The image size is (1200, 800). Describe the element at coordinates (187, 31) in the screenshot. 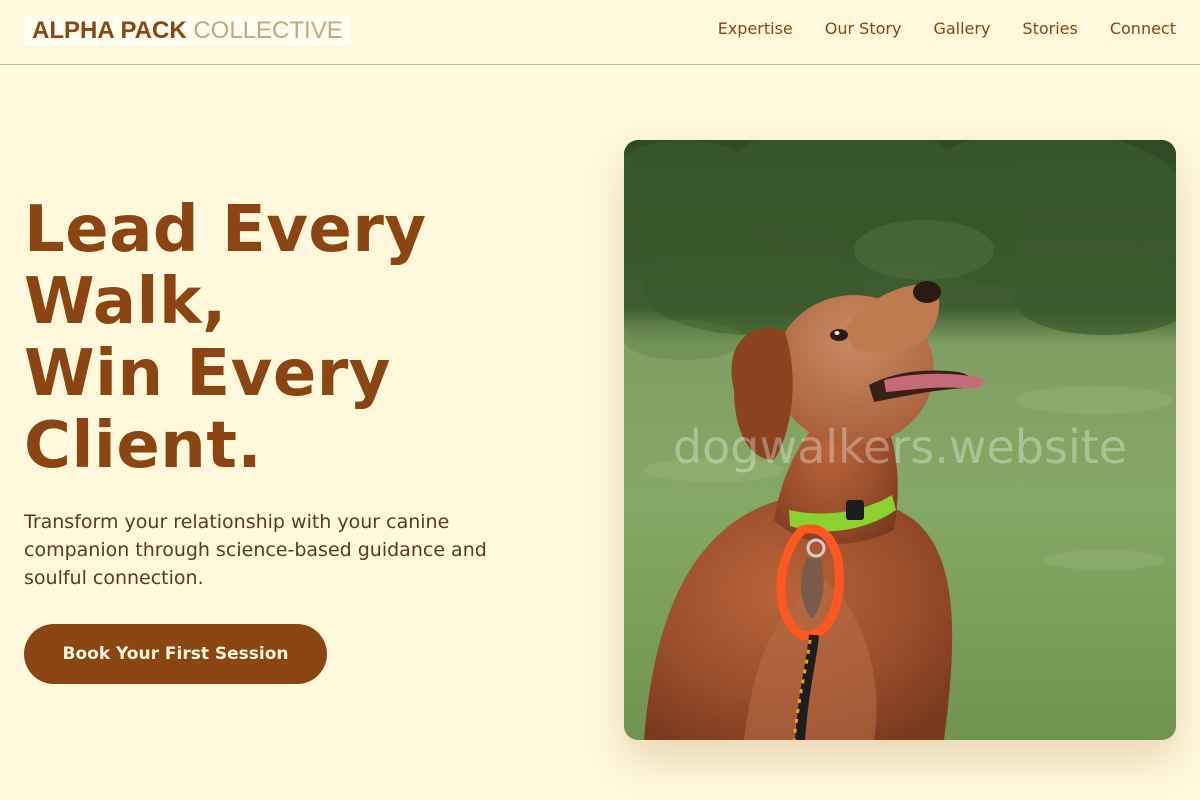

I see `brand-logo: ALPHA PACK COLLECTIVE` at that location.